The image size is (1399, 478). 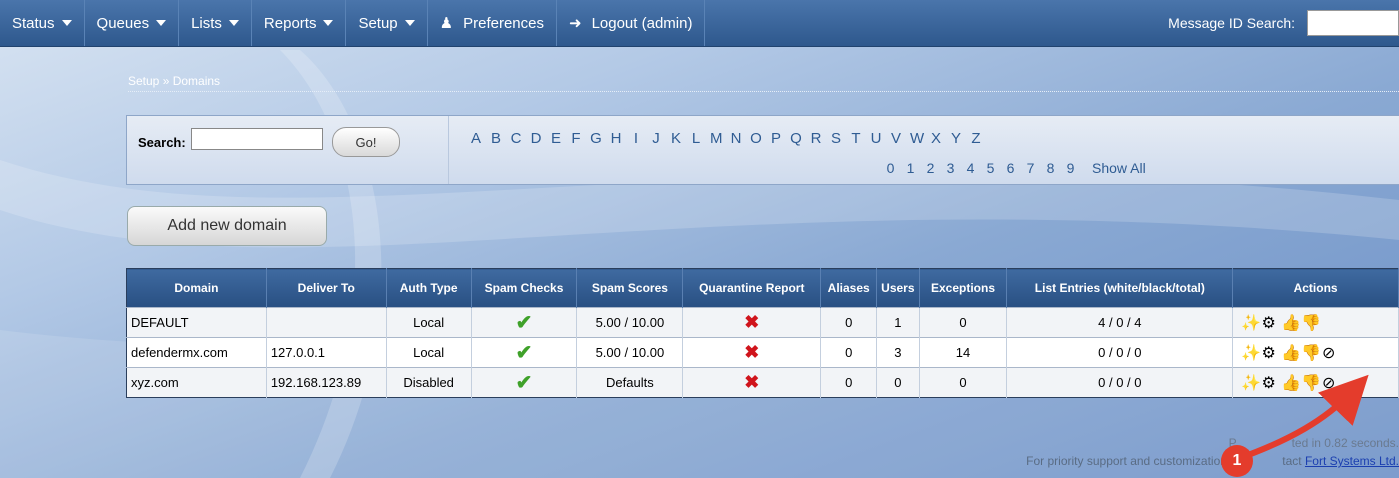 I want to click on letter-filter-i: I, so click(x=636, y=138).